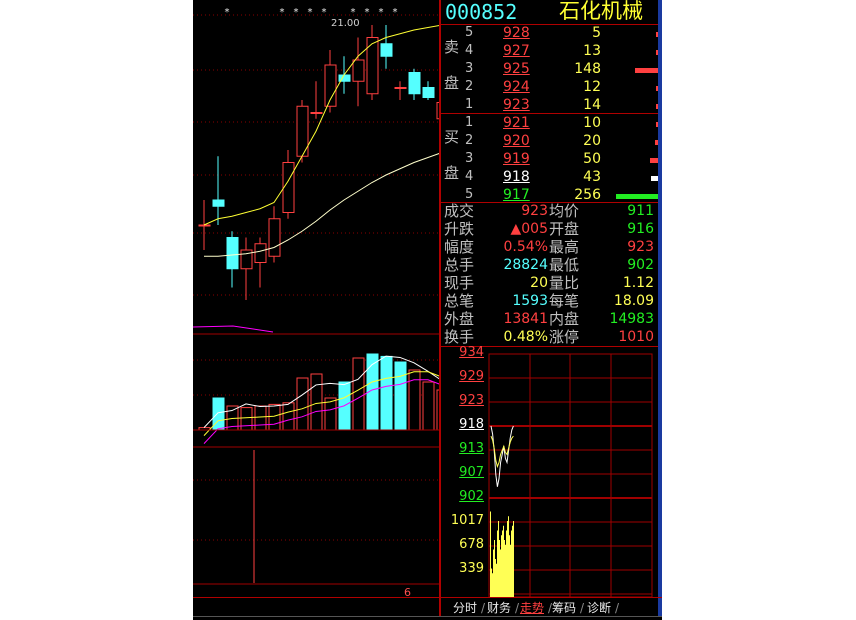 The height and width of the screenshot is (620, 856). I want to click on tab-chips: 筹码, so click(564, 608).